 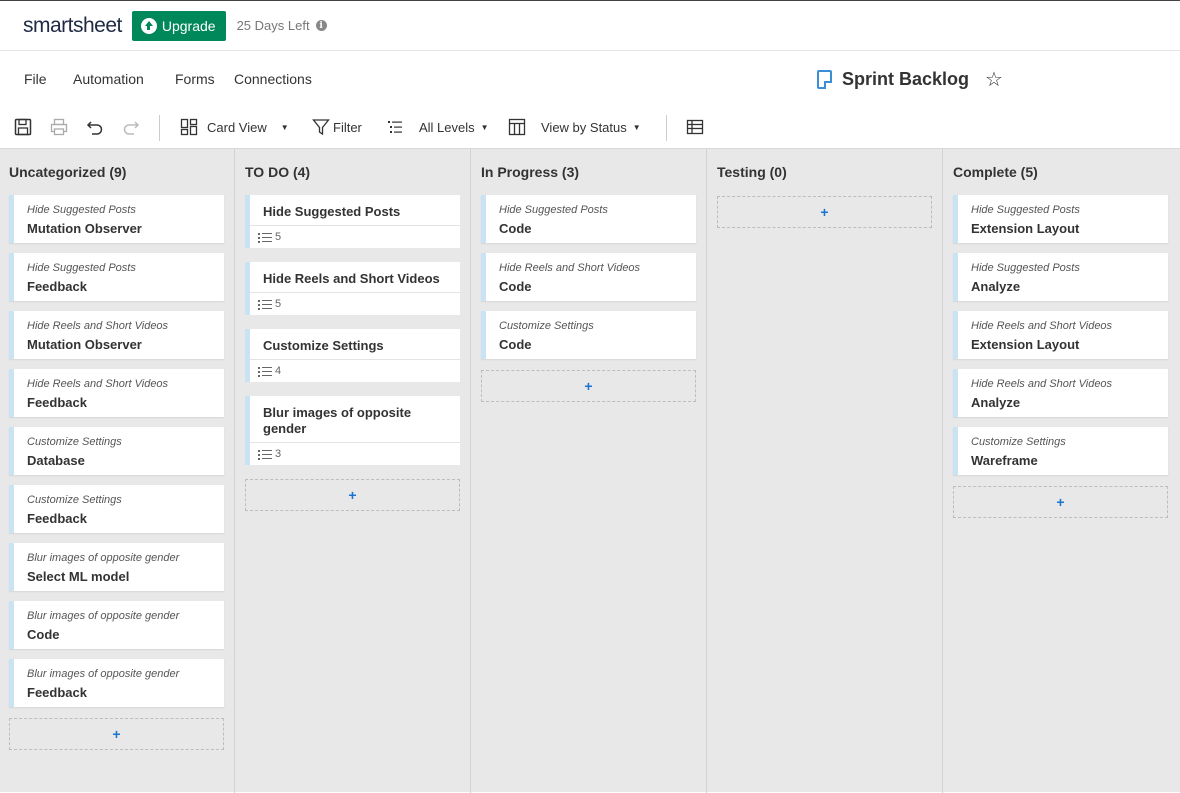 I want to click on undo-icon, so click(x=95, y=127).